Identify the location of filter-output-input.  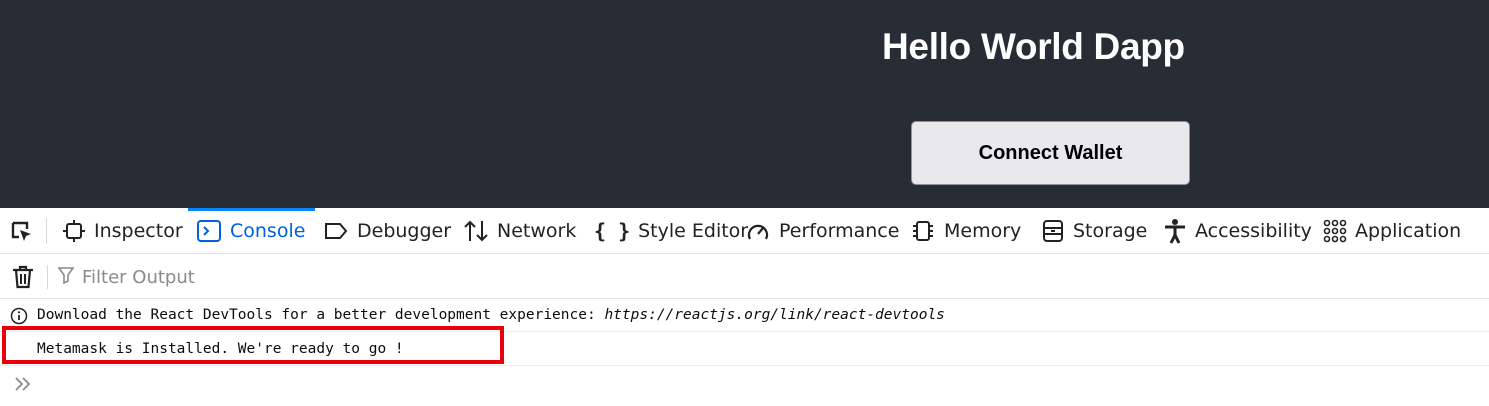
(342, 277).